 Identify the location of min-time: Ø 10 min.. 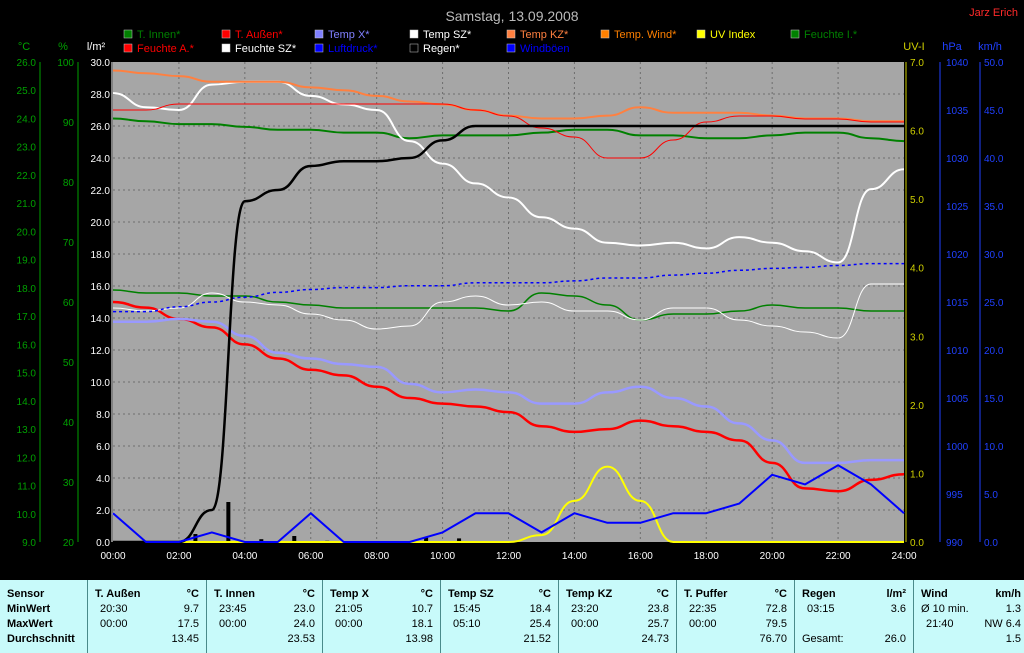
(945, 609).